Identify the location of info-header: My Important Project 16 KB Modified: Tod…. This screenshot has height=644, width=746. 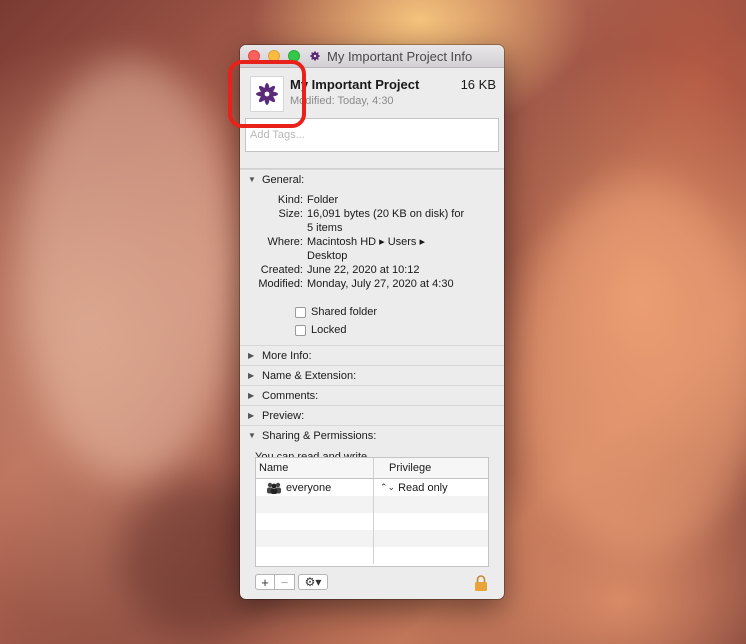
(372, 118).